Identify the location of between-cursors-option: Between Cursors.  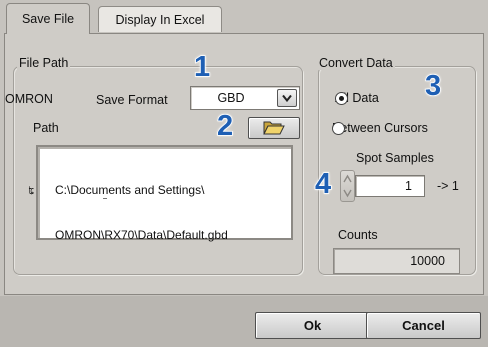
(380, 128).